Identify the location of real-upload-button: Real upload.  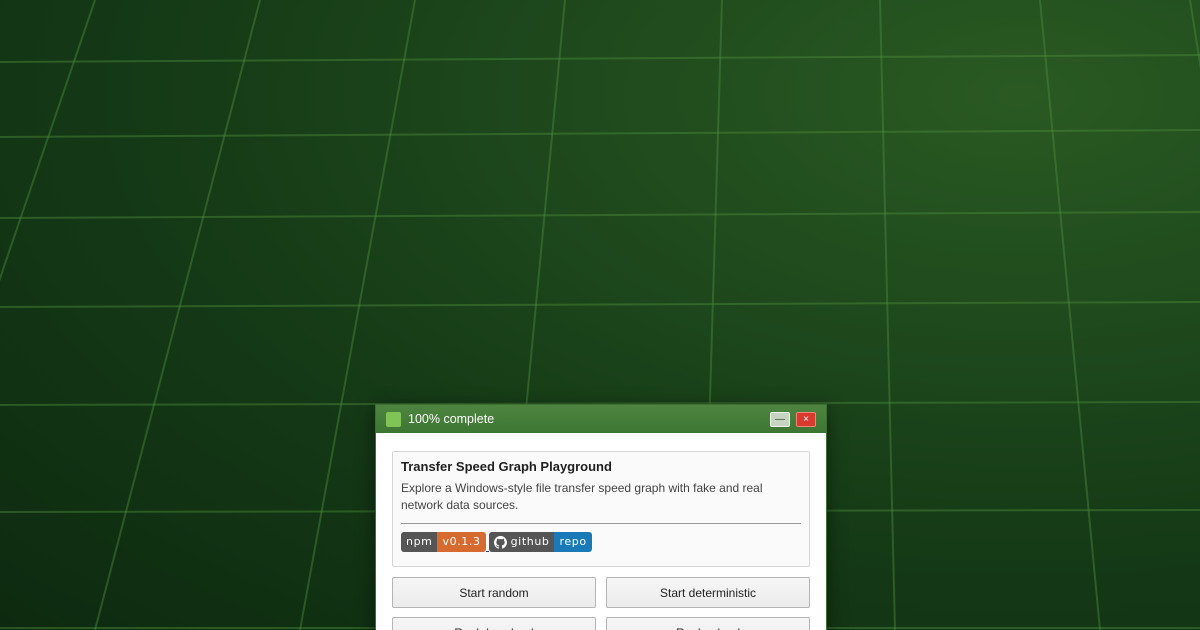
(708, 623).